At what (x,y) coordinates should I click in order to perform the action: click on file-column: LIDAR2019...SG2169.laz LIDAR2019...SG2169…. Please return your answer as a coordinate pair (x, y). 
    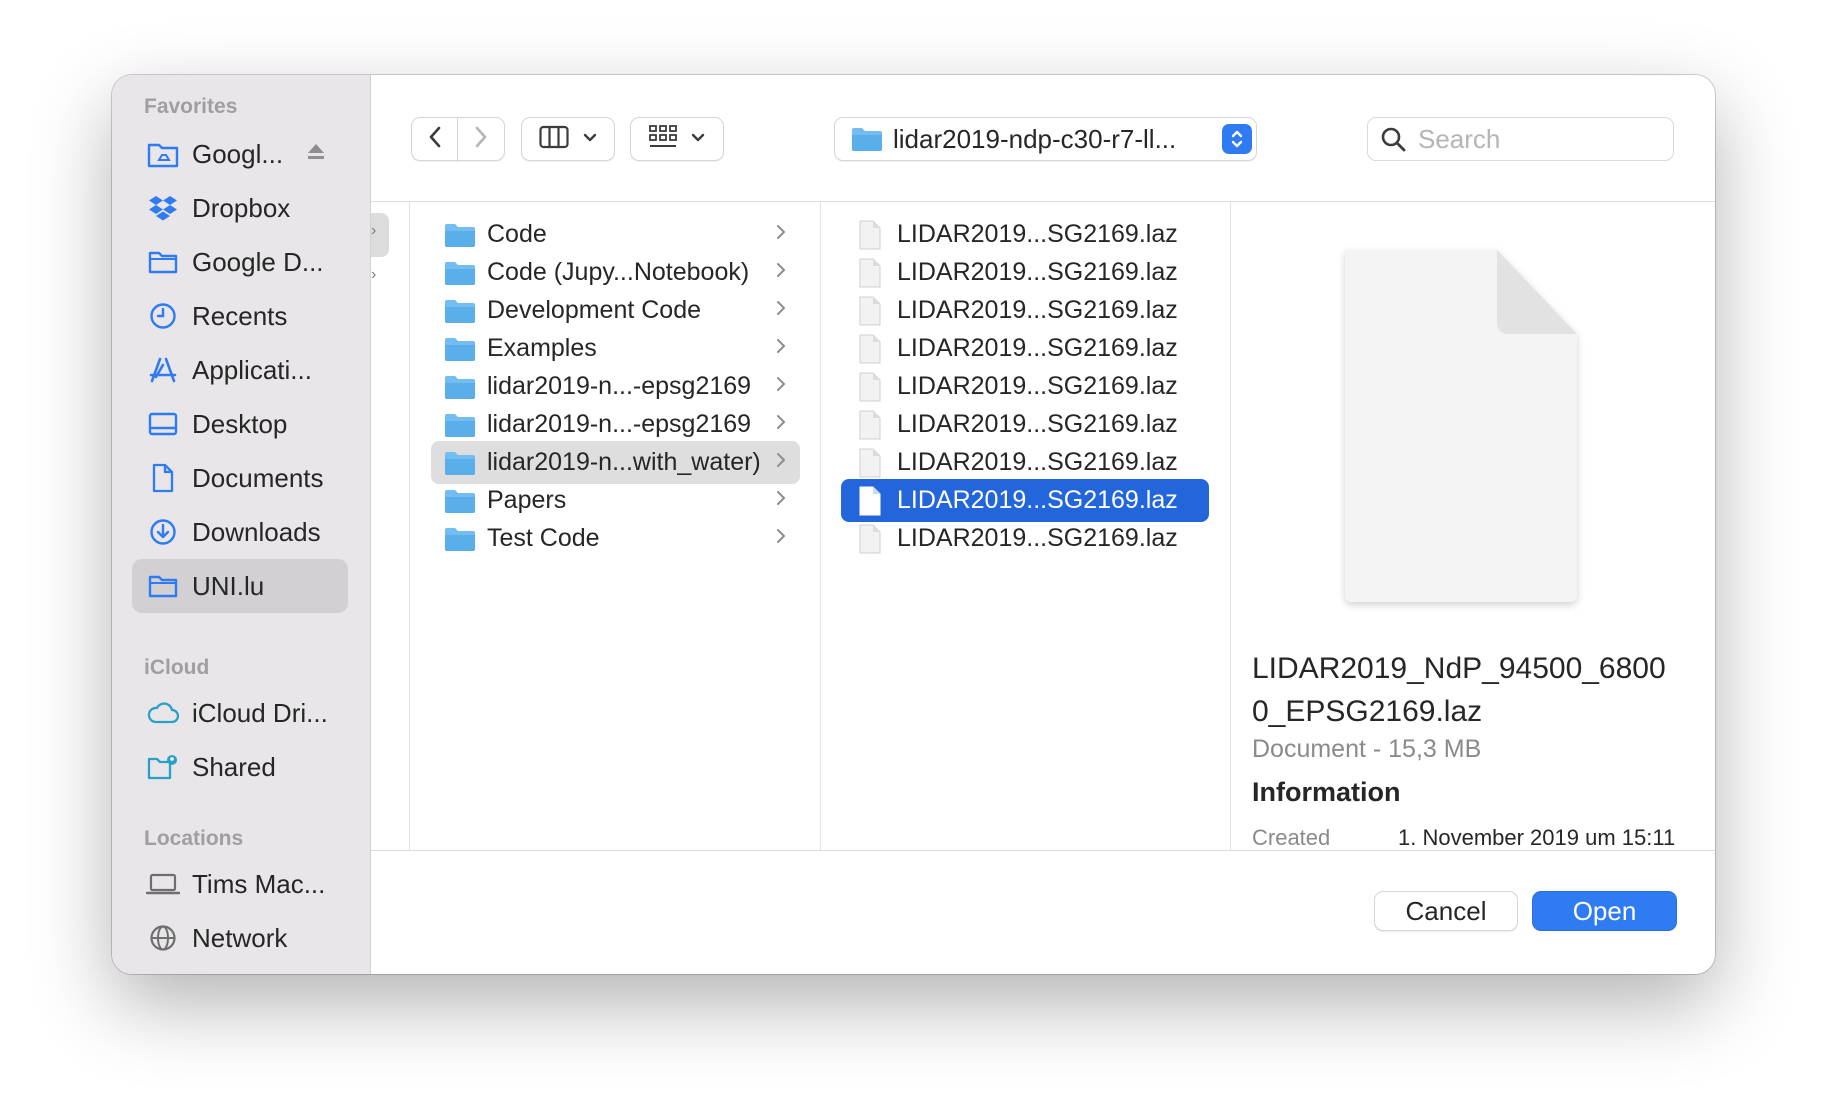
    Looking at the image, I should click on (1026, 526).